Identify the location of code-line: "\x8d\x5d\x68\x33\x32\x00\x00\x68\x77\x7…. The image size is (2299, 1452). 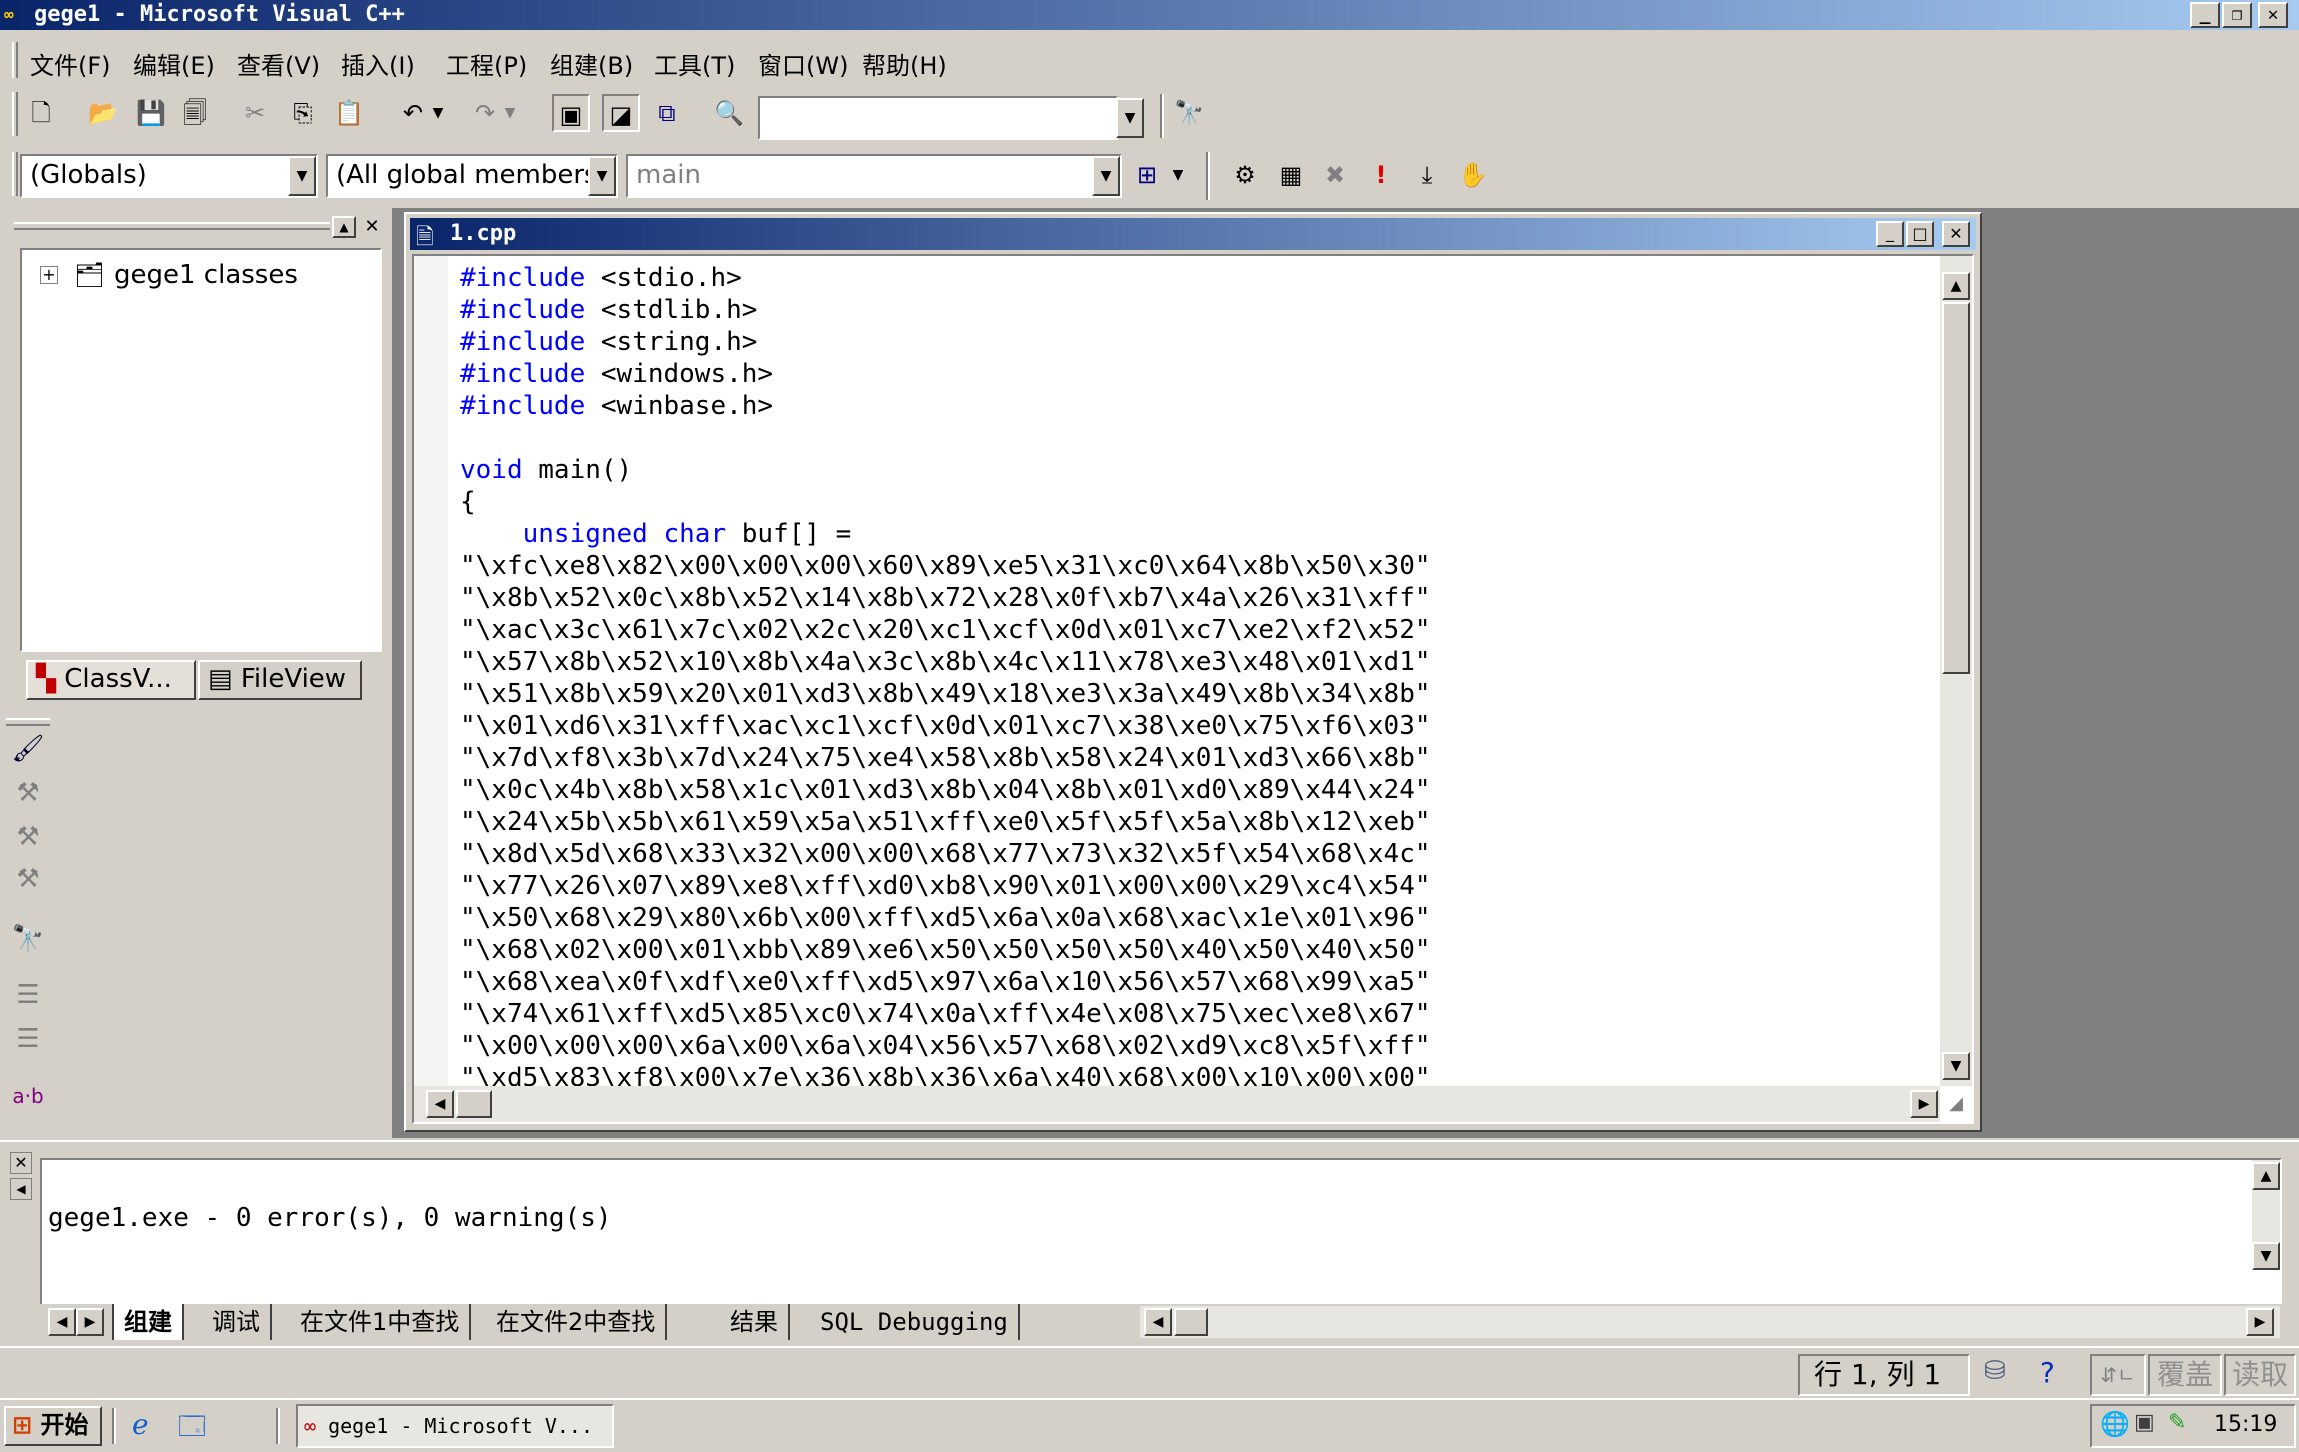
(1185, 854).